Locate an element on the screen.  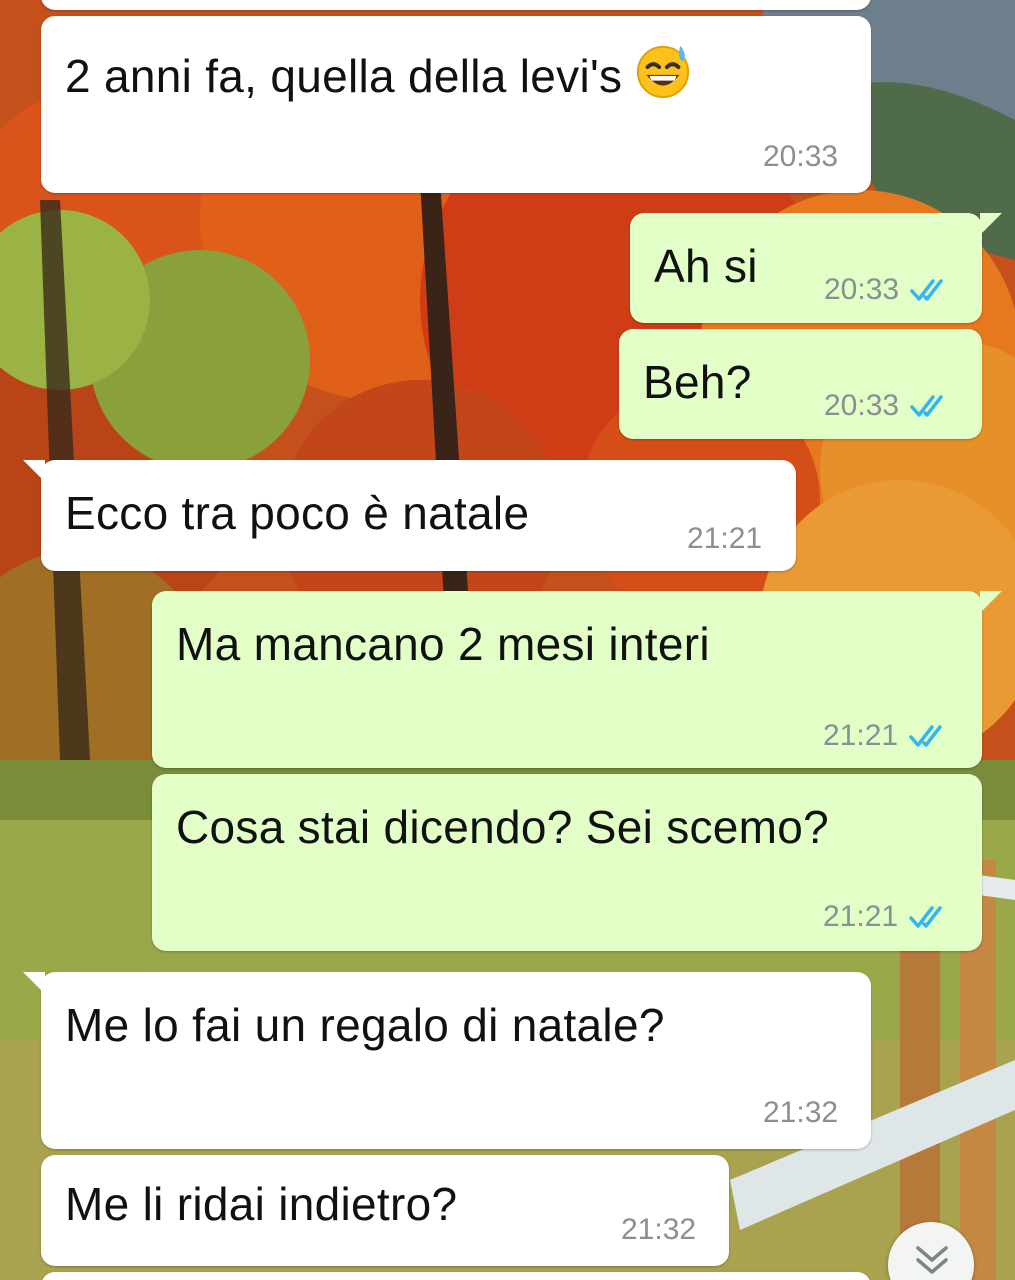
message-text: Me lo fai un regalo di natale? is located at coordinates (365, 1025).